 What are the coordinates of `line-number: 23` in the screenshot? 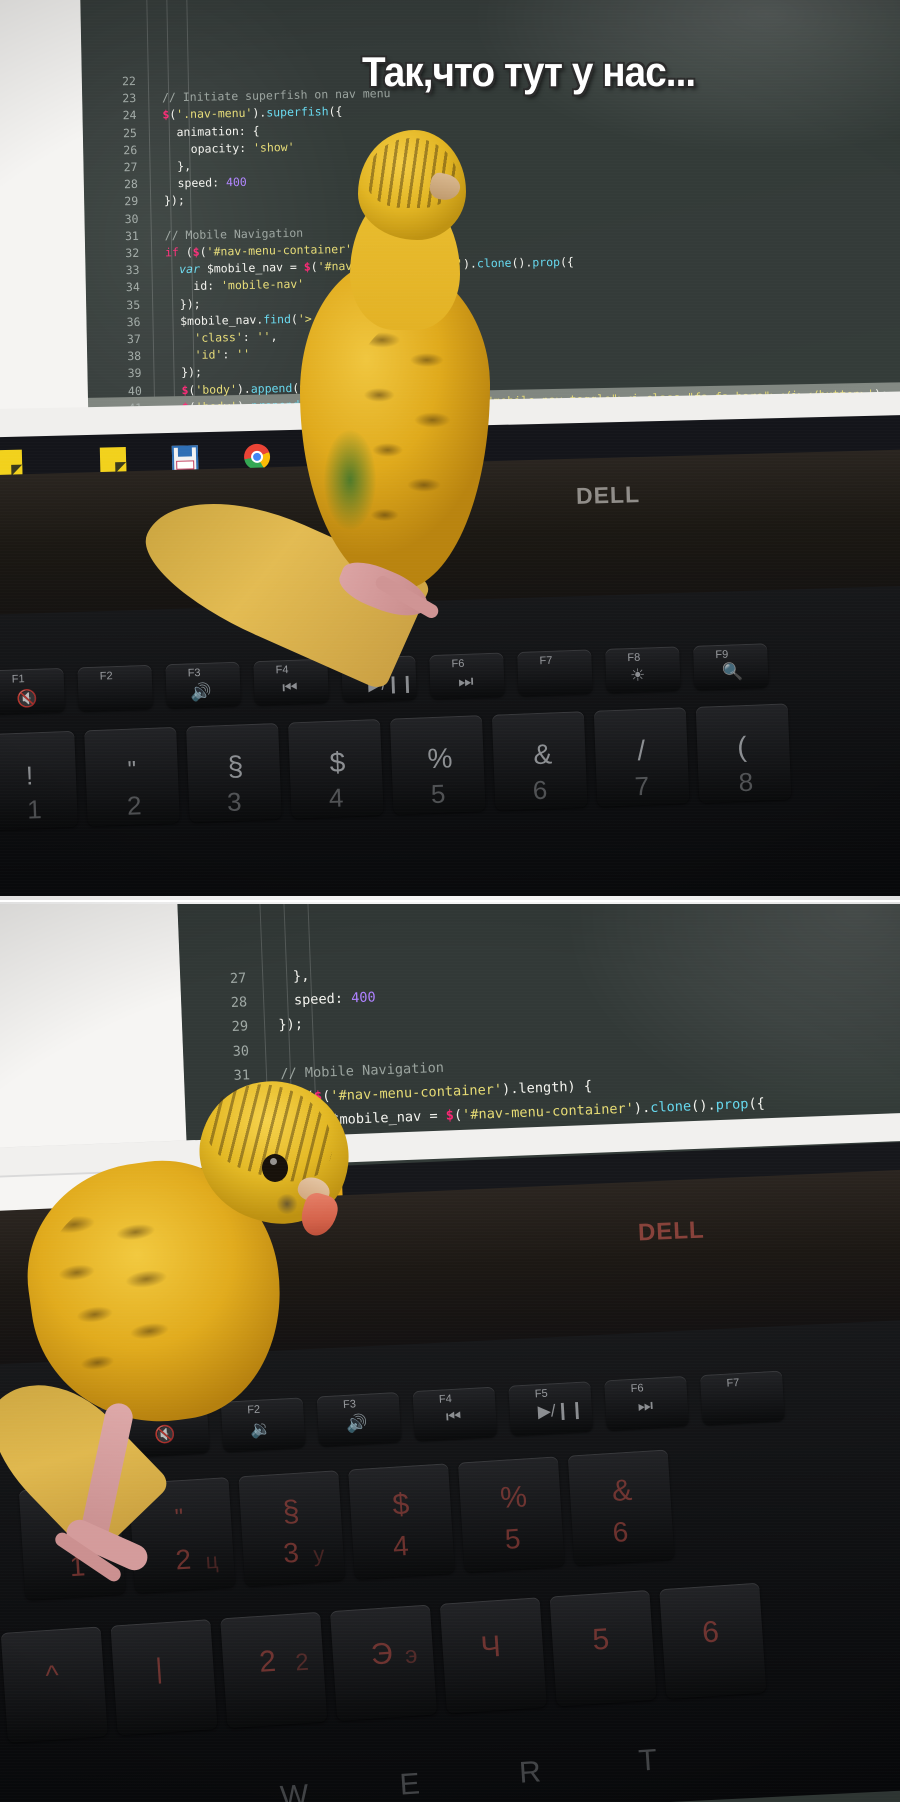 It's located at (129, 98).